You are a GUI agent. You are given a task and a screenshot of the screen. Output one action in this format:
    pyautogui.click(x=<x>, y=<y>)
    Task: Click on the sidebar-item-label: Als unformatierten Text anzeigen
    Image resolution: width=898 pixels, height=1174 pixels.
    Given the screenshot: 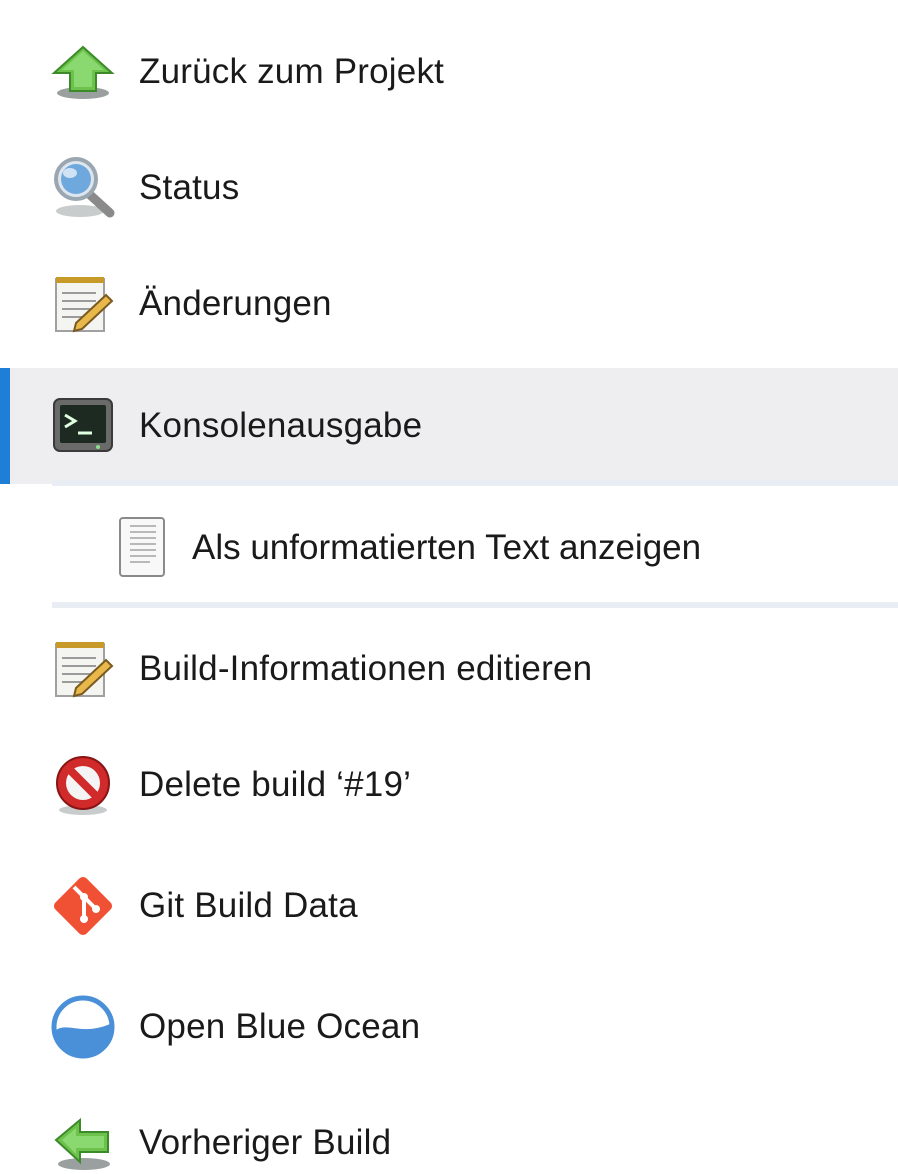 What is the action you would take?
    pyautogui.click(x=447, y=547)
    